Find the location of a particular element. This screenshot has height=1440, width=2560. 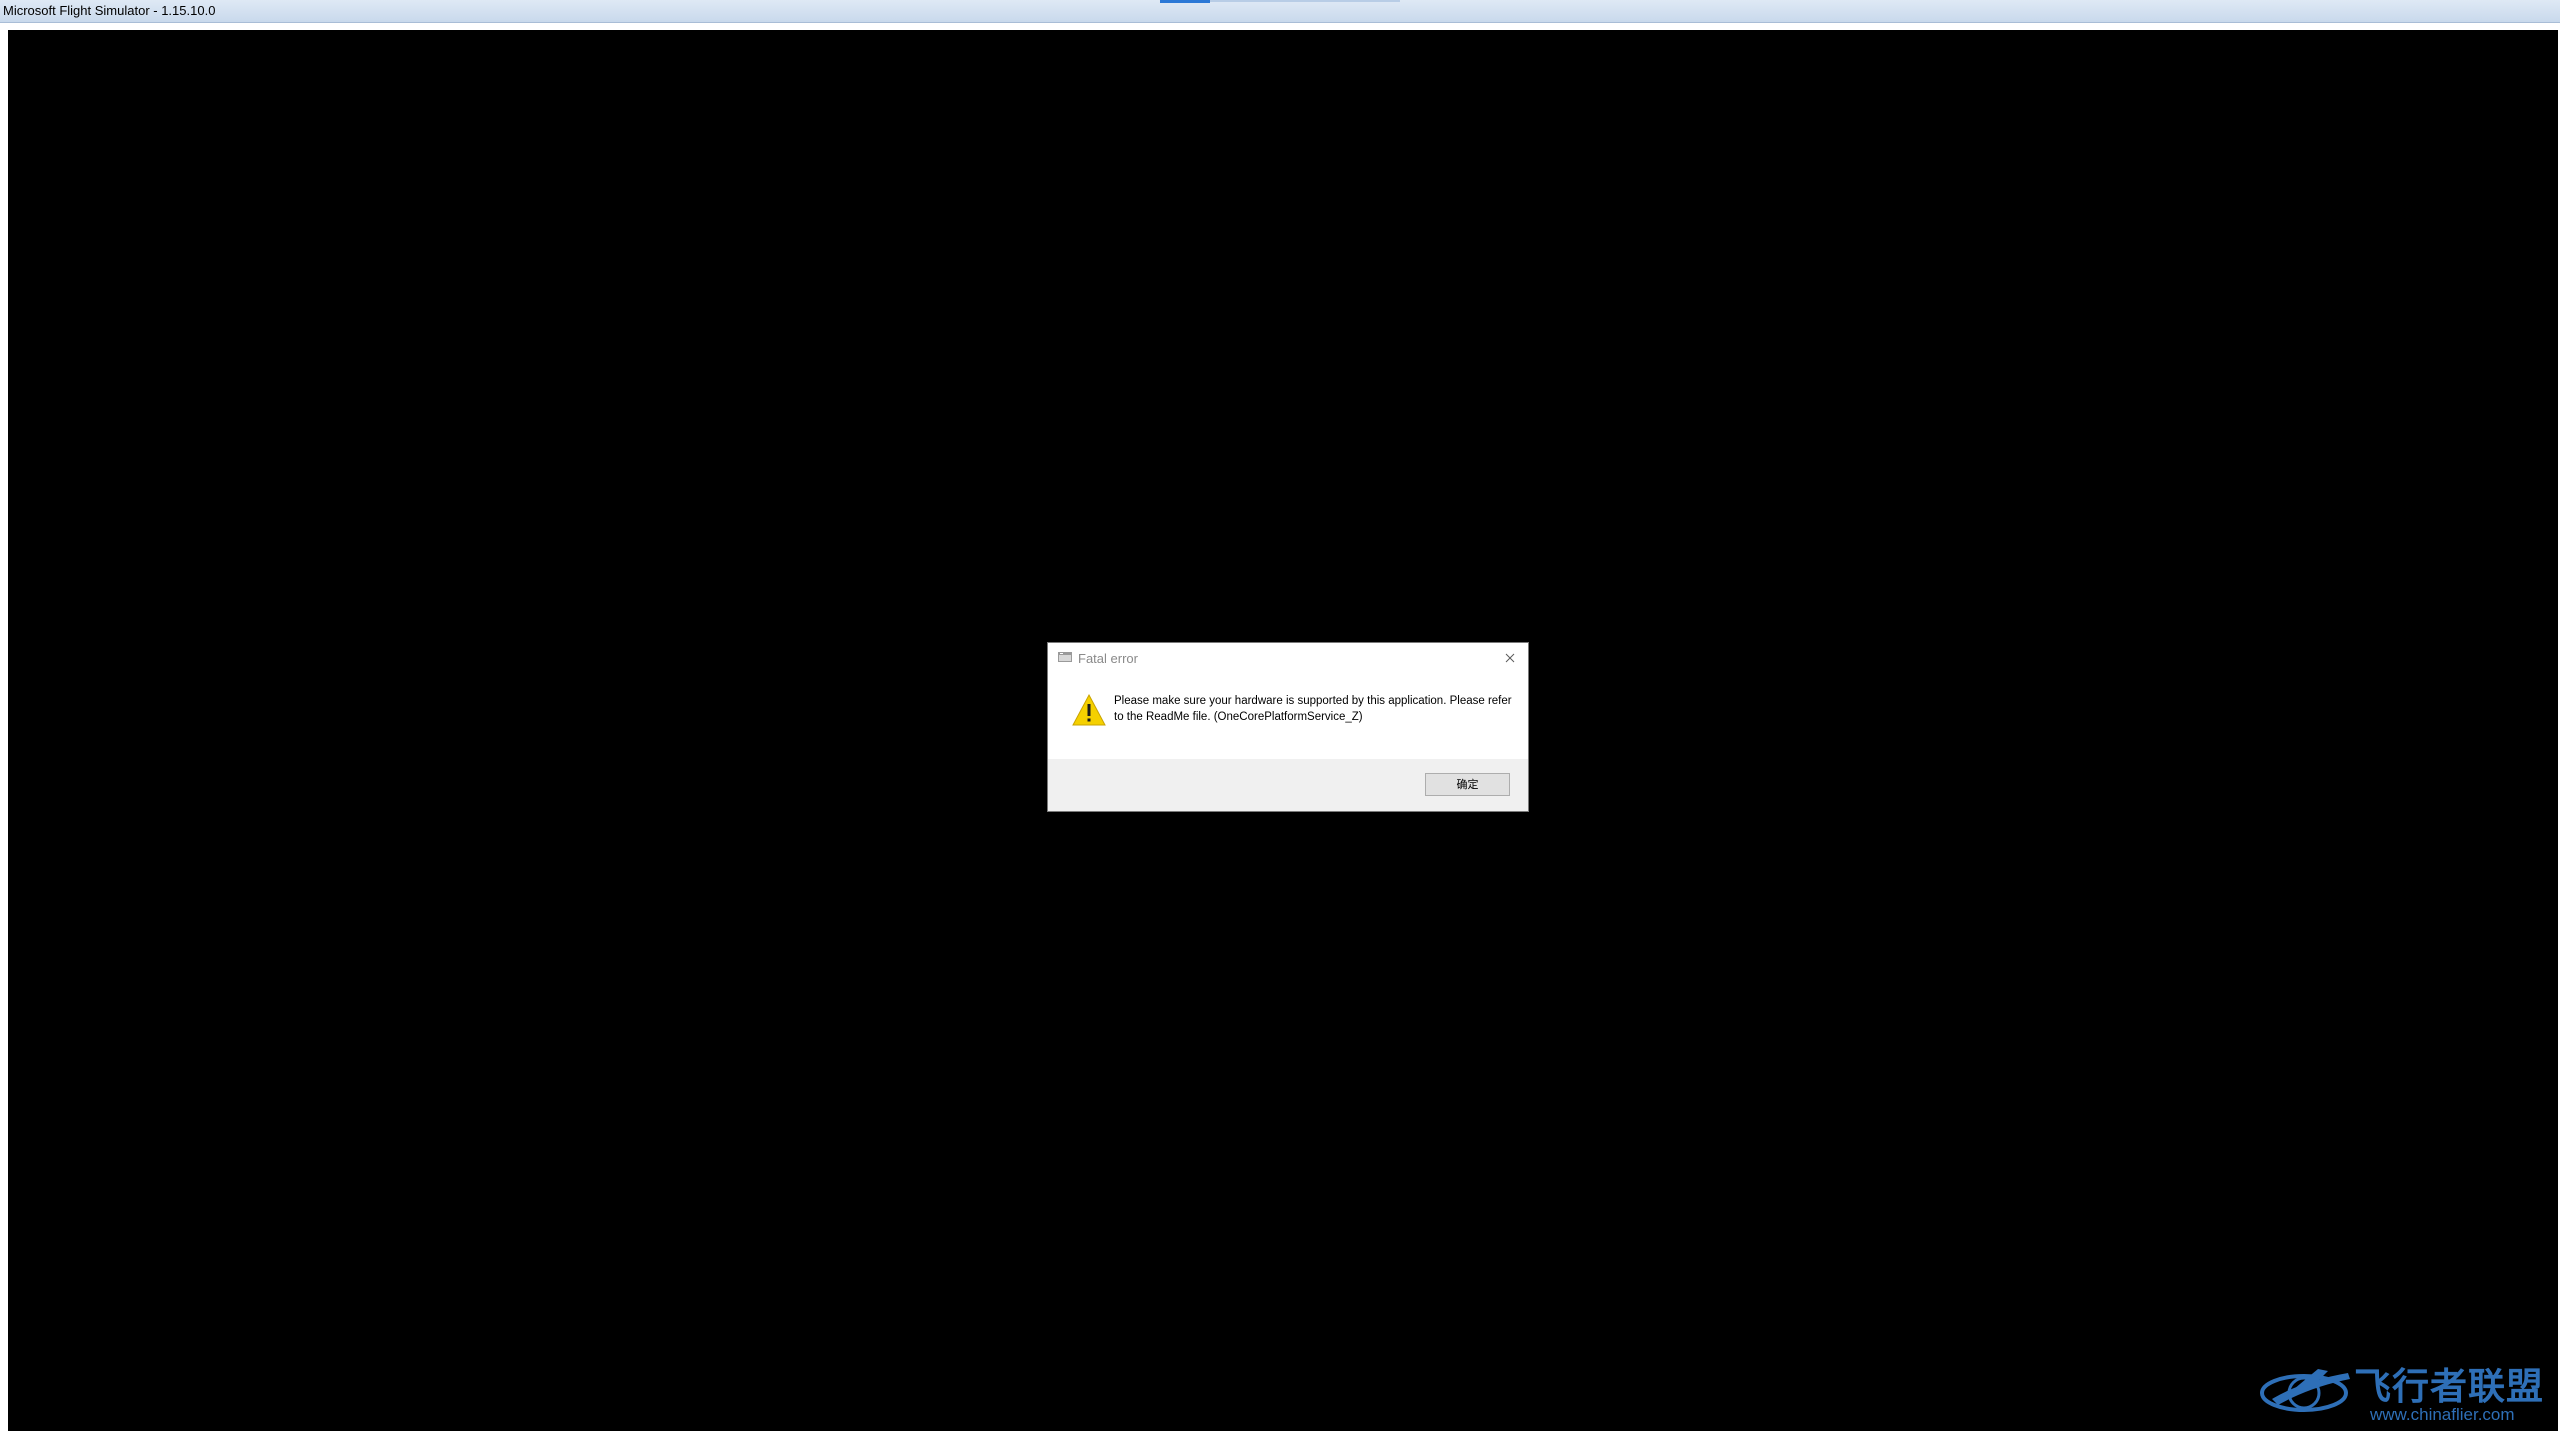

watermark-url: www.chinaflier.com is located at coordinates (2442, 1414).